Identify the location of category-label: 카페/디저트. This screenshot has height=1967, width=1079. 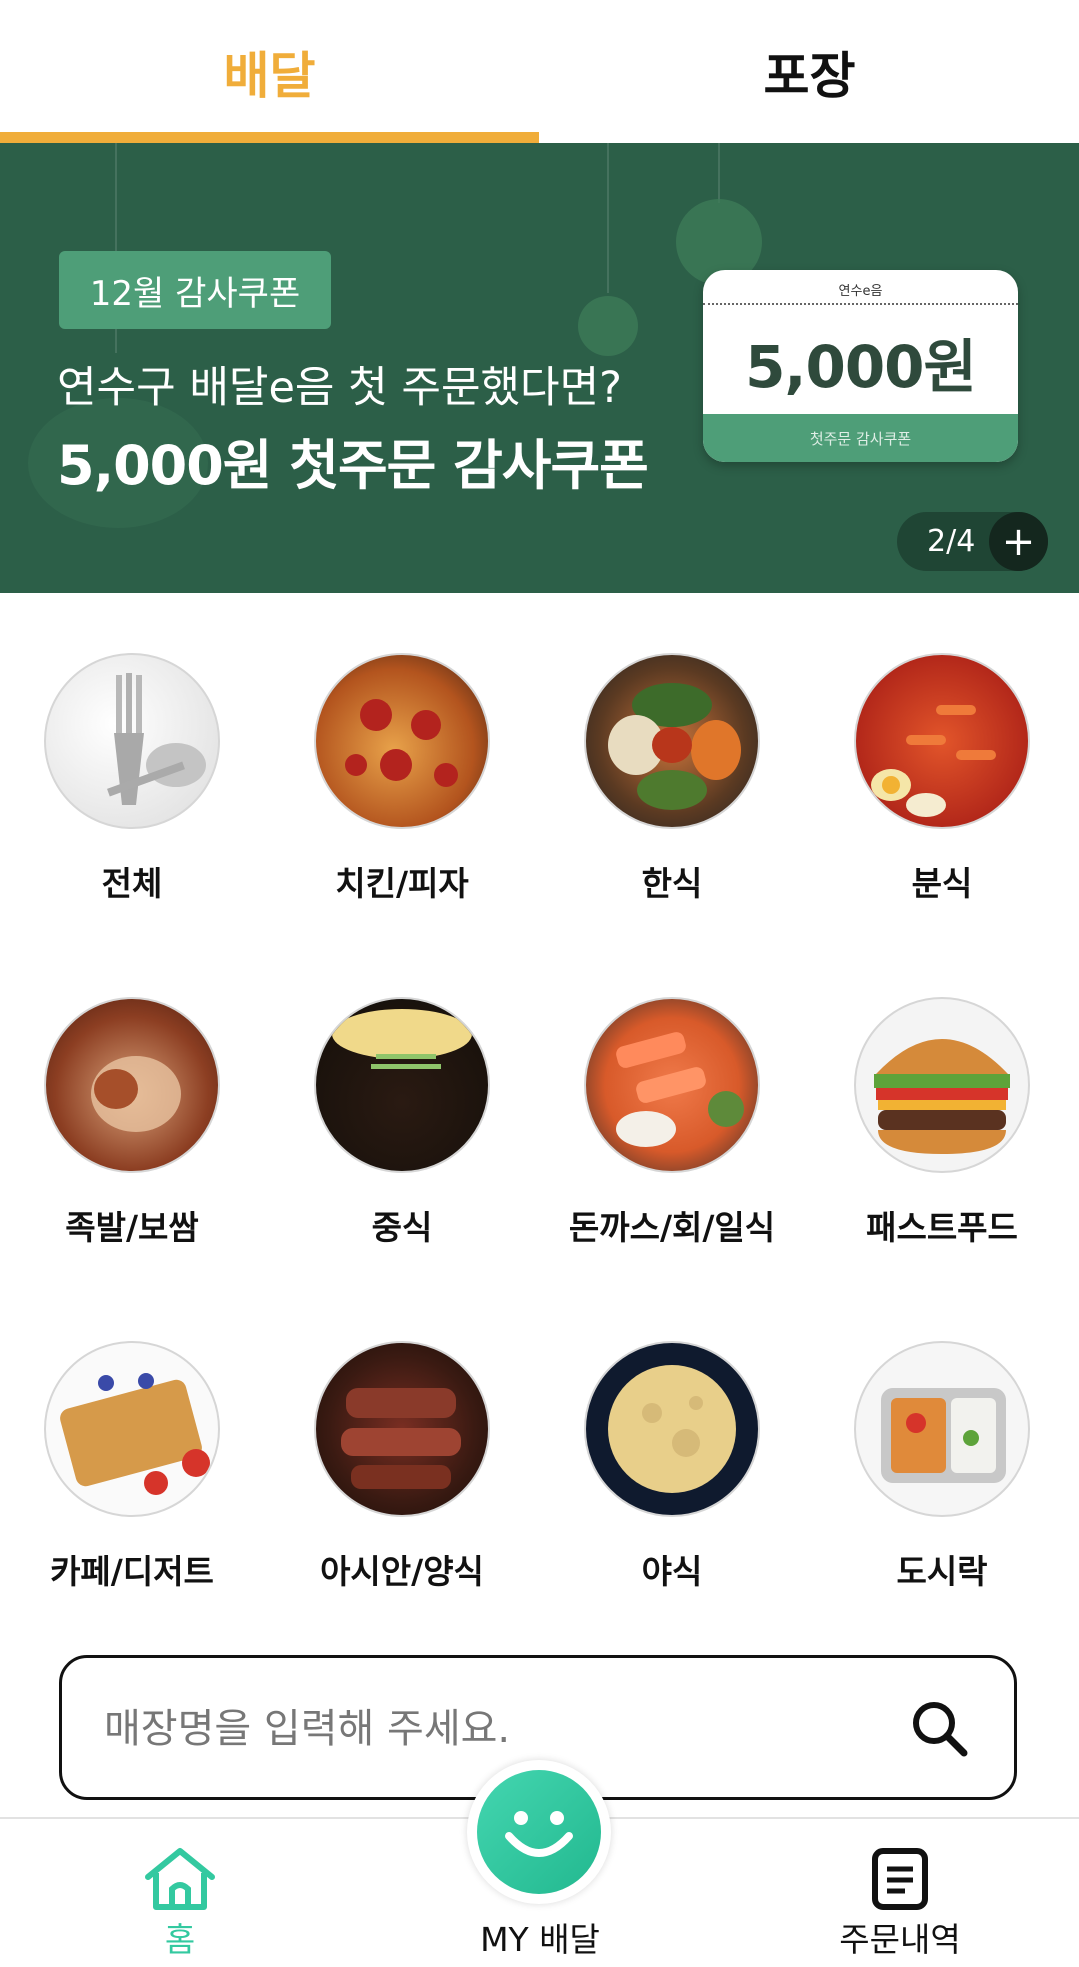
(132, 1571).